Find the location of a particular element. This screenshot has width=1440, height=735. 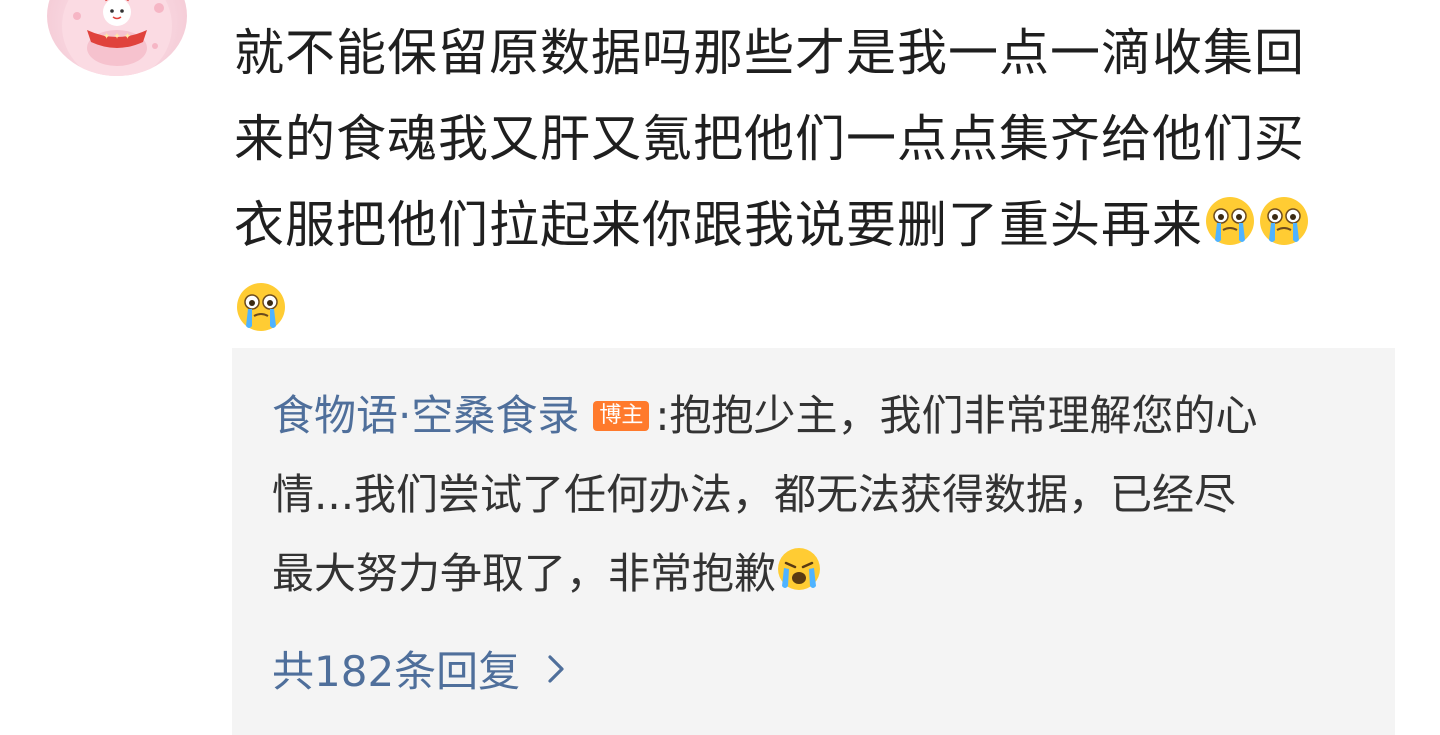

comment-line: 就不能保留原数据吗那些才是我一点一滴收集回 is located at coordinates (769, 53).